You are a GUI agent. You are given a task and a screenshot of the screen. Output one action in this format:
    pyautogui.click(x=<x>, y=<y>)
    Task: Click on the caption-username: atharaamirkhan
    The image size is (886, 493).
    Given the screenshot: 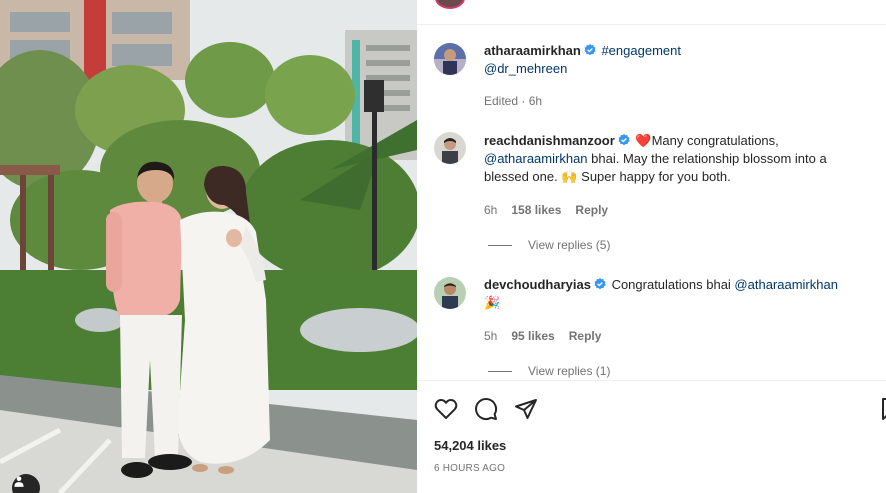 What is the action you would take?
    pyautogui.click(x=532, y=50)
    